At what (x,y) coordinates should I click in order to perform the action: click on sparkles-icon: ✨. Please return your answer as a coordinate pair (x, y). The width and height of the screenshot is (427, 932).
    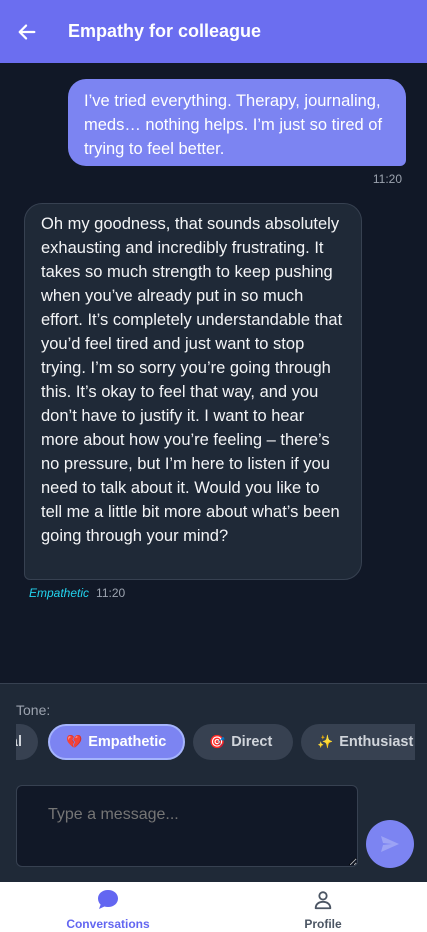
    Looking at the image, I should click on (325, 741).